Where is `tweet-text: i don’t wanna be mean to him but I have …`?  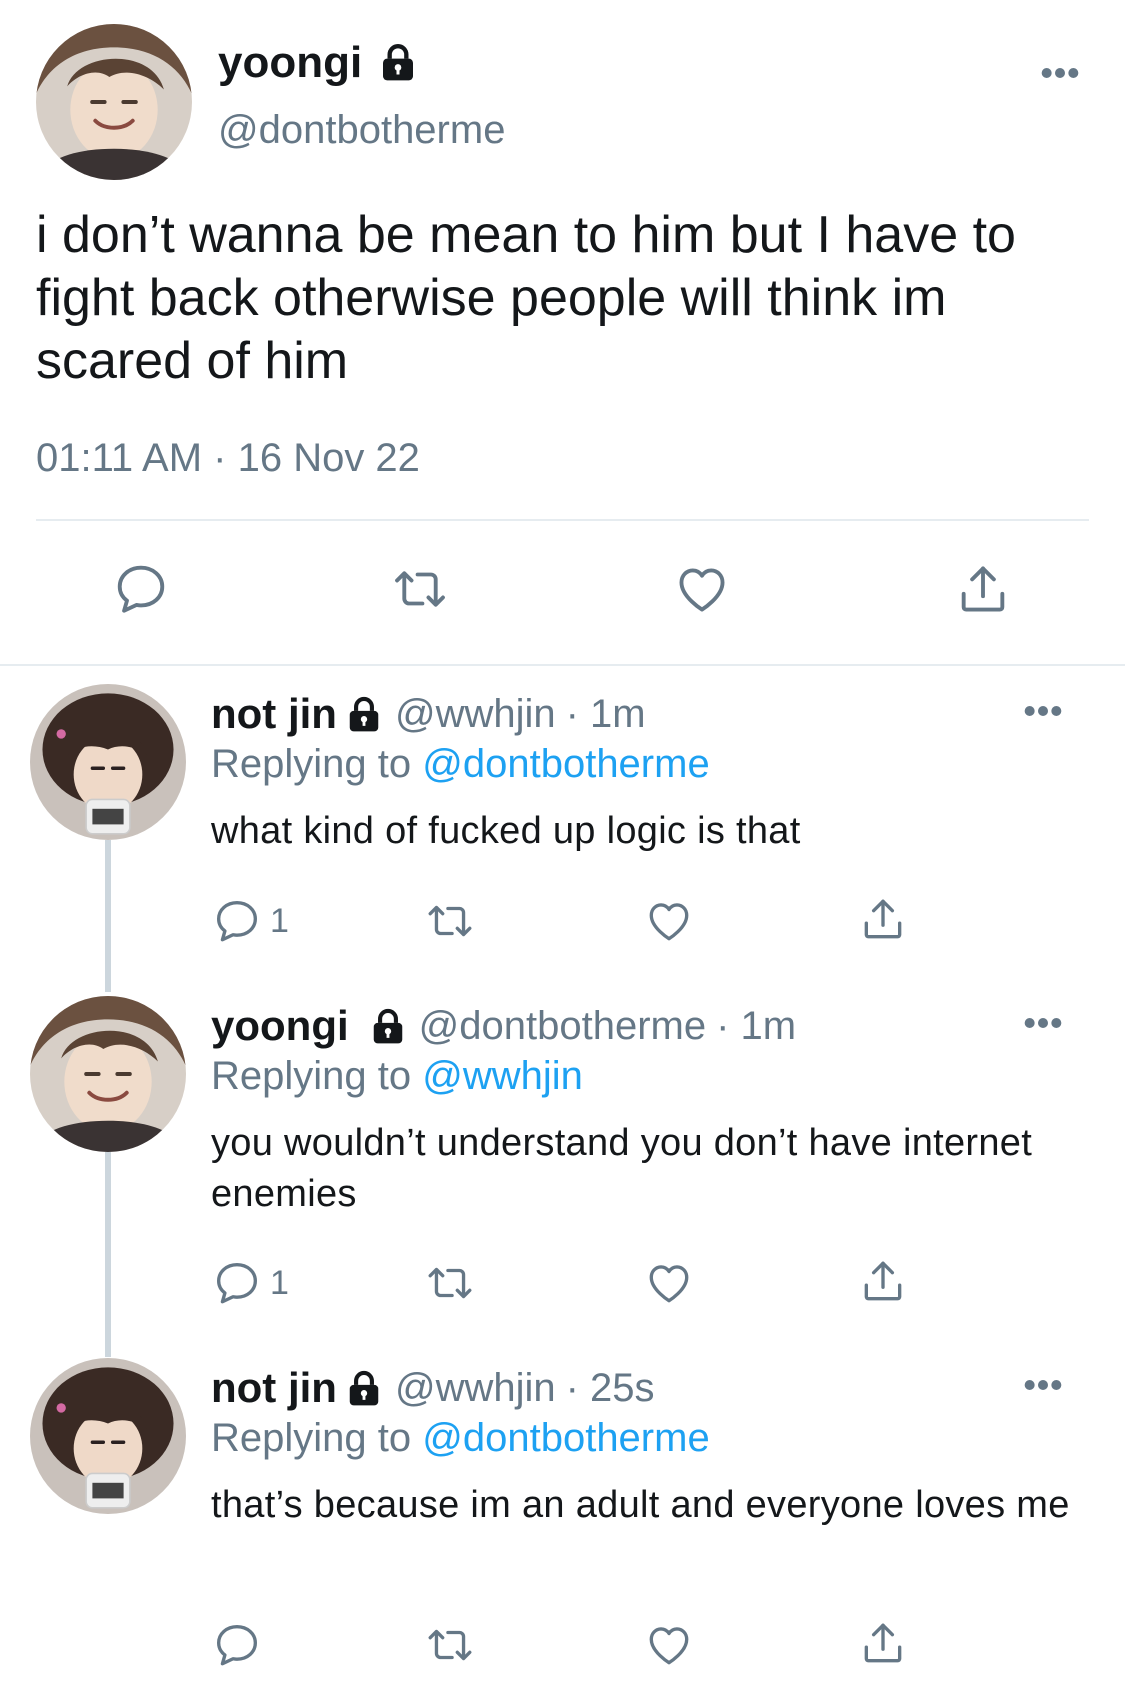
tweet-text: i don’t wanna be mean to him but I have … is located at coordinates (526, 298).